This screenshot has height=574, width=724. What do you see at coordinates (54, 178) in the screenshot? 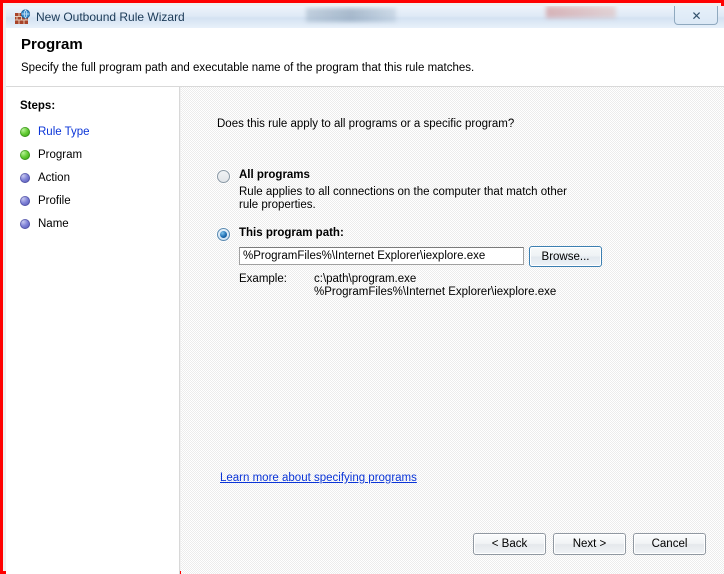
I see `sidebar-item-label: Action` at bounding box center [54, 178].